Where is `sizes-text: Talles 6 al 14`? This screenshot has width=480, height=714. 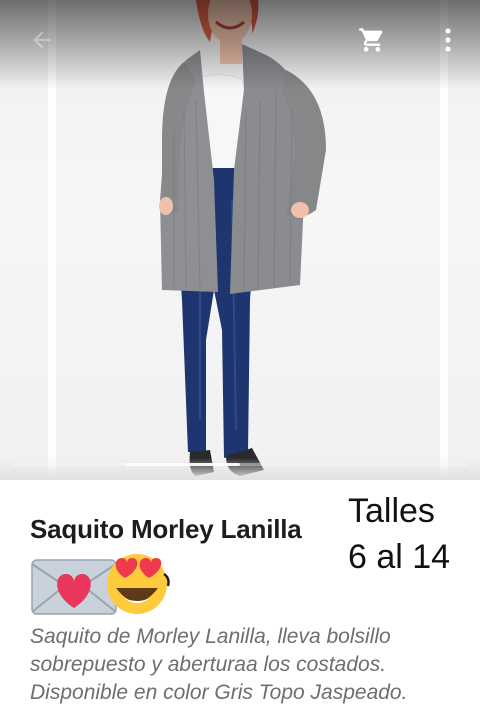 sizes-text: Talles 6 al 14 is located at coordinates (413, 534).